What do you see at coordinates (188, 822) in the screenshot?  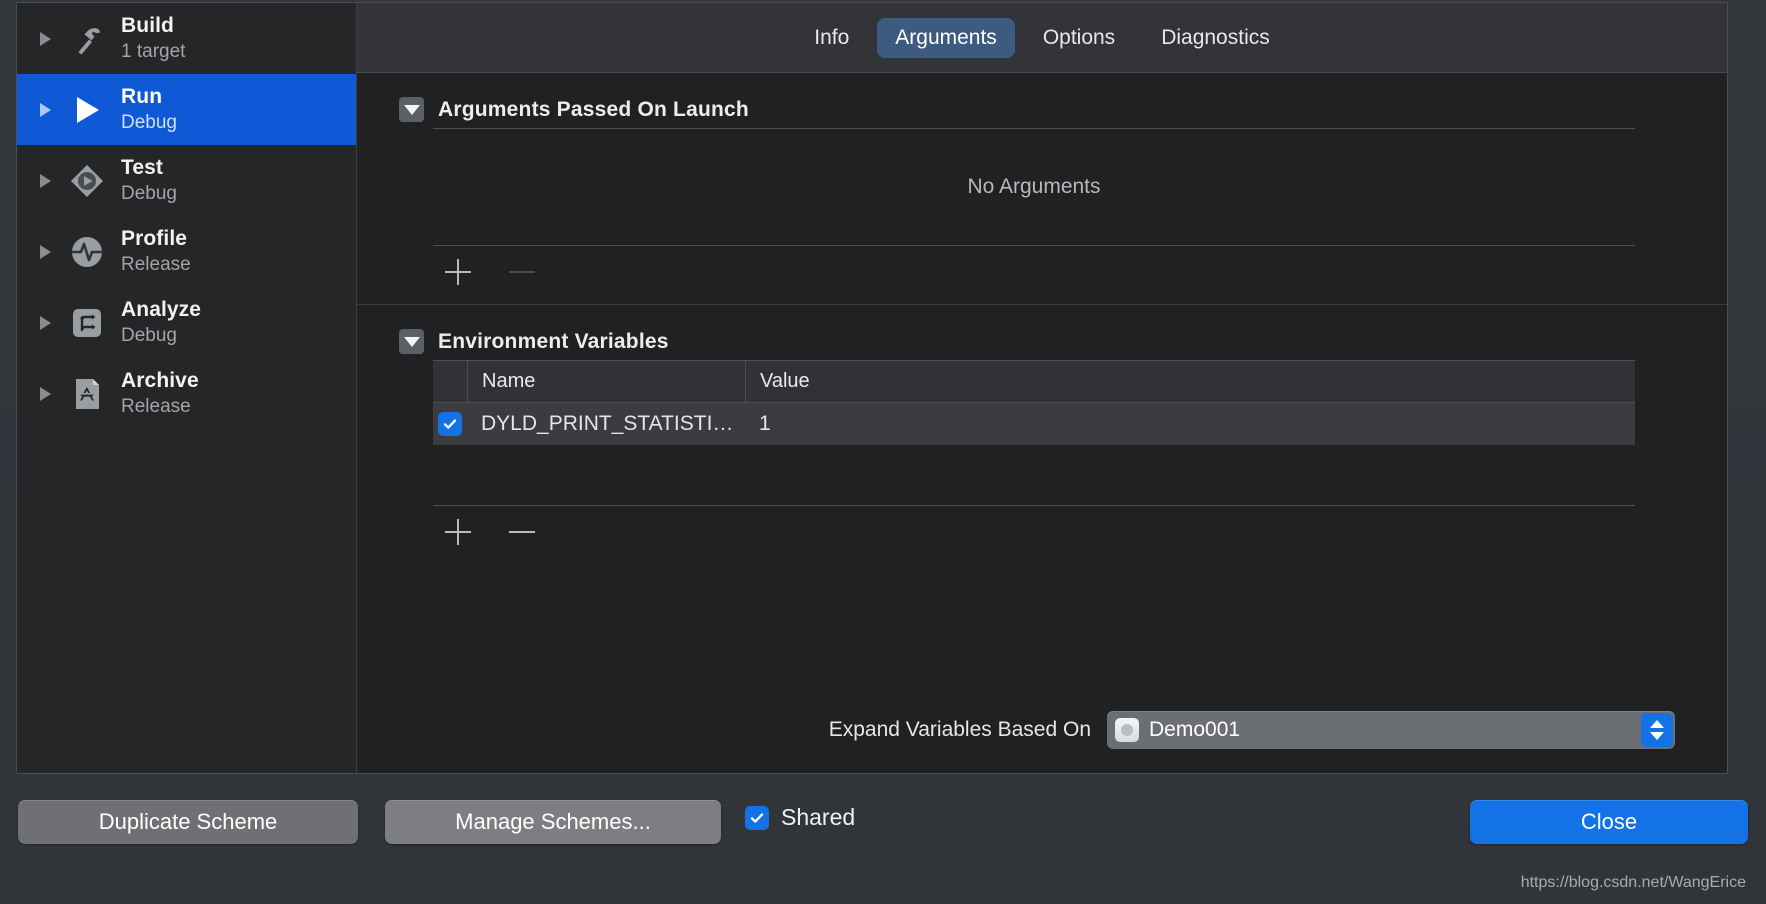 I see `duplicate-scheme-button: Duplicate Scheme` at bounding box center [188, 822].